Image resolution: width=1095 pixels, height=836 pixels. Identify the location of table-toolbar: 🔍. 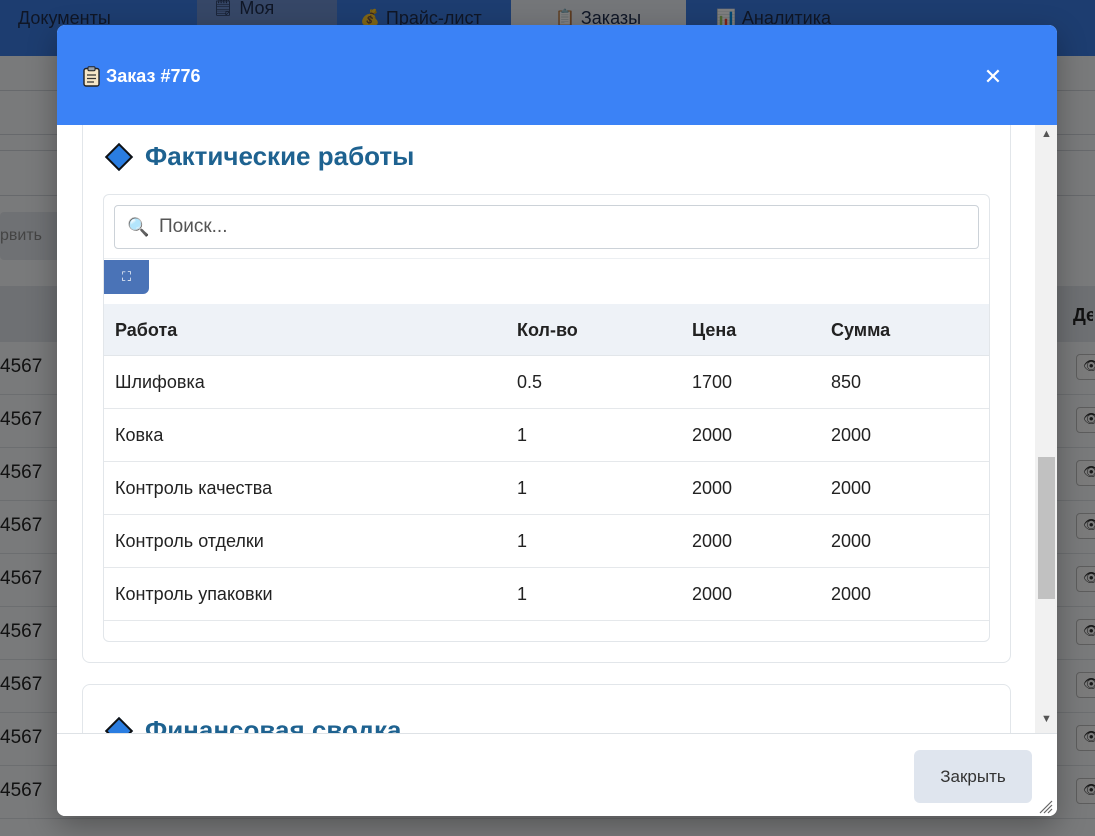
(546, 227).